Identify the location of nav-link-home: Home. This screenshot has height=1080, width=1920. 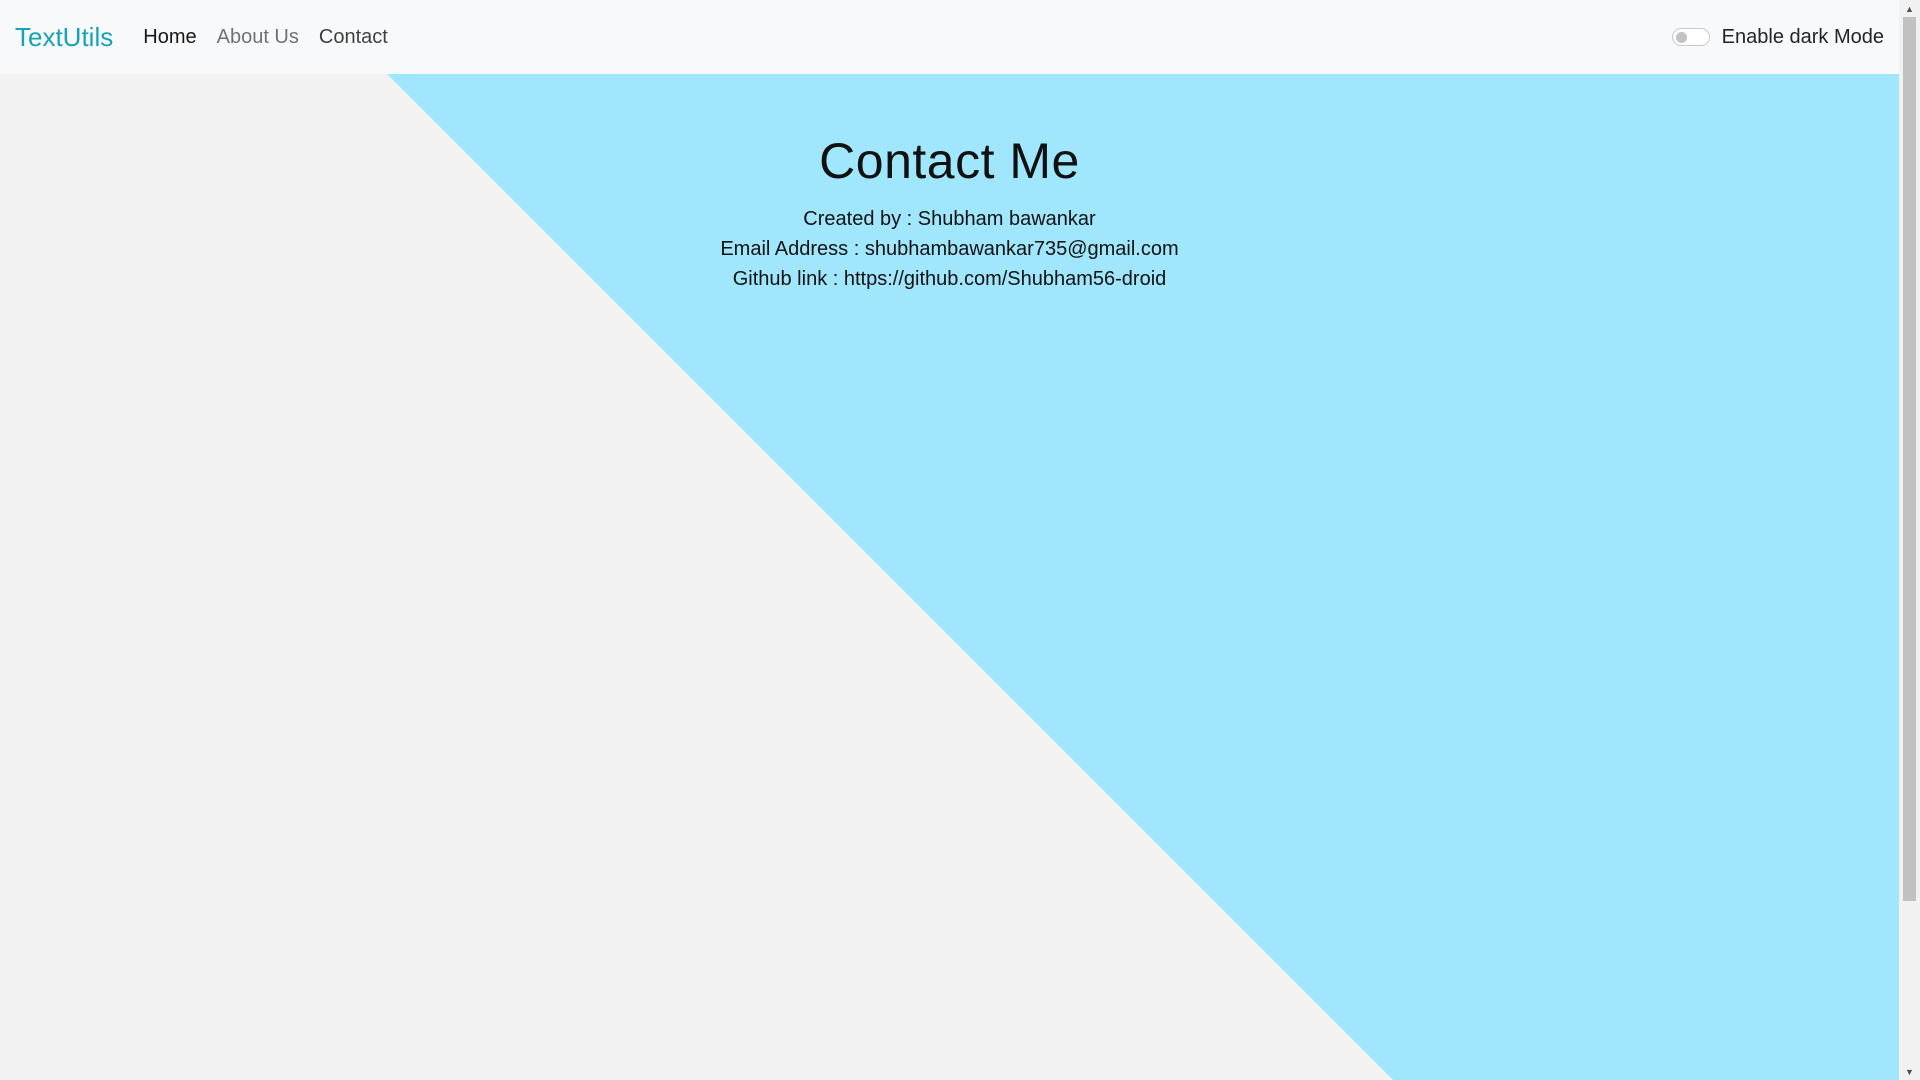
(169, 37).